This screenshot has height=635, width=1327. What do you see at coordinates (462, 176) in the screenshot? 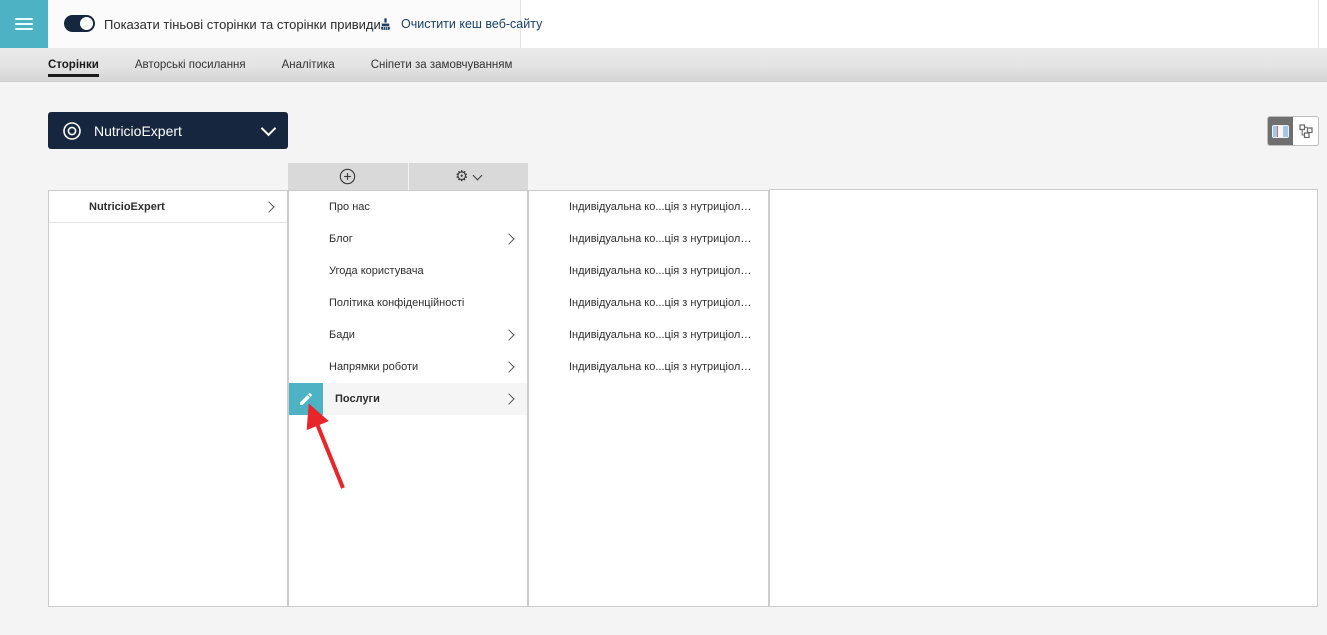
I see `gear-icon: ⚙` at bounding box center [462, 176].